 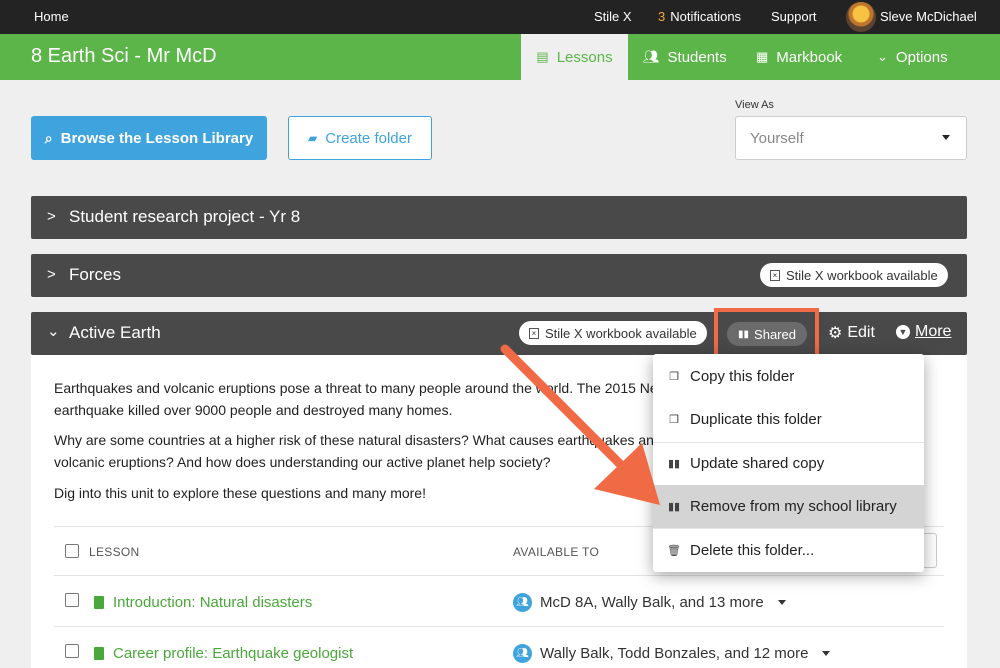 I want to click on more-button: ▼ More, so click(x=923, y=332).